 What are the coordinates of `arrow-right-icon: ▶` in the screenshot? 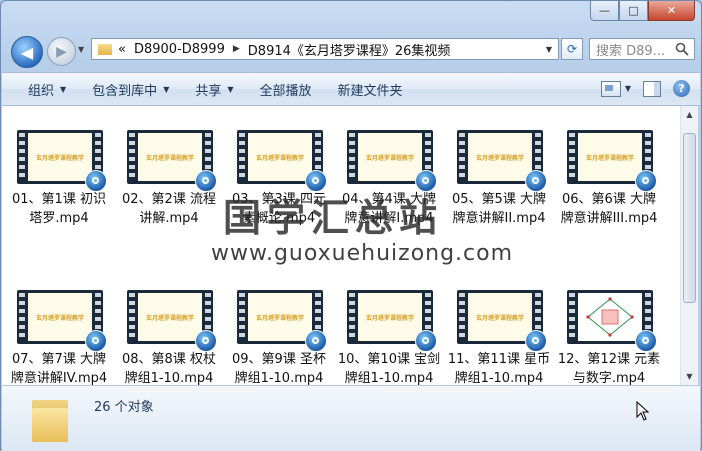 It's located at (61, 51).